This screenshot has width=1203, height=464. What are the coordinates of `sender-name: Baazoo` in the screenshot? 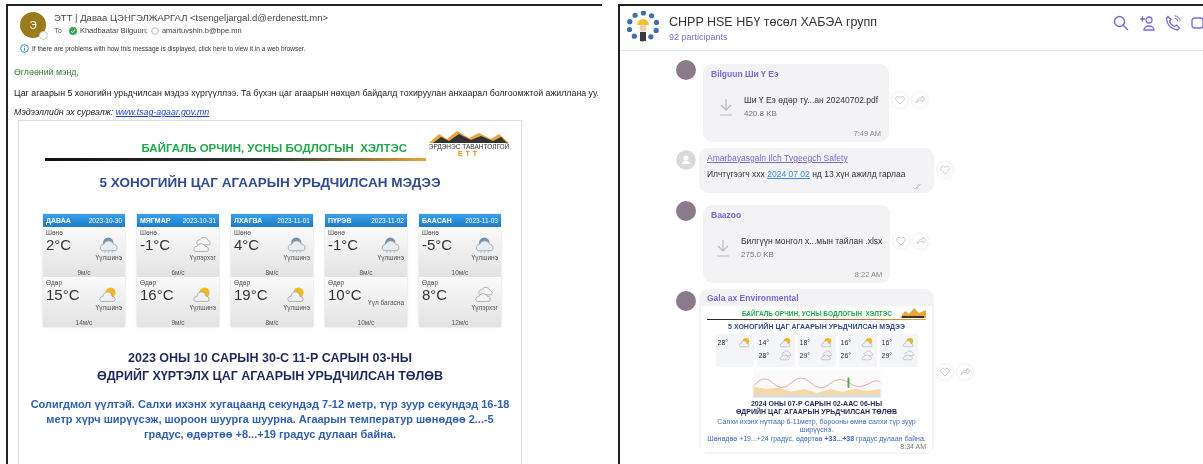 It's located at (726, 216).